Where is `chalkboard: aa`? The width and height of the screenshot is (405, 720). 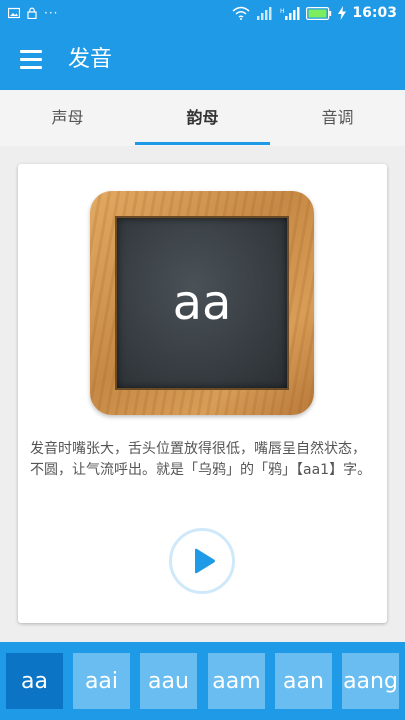 chalkboard: aa is located at coordinates (202, 303).